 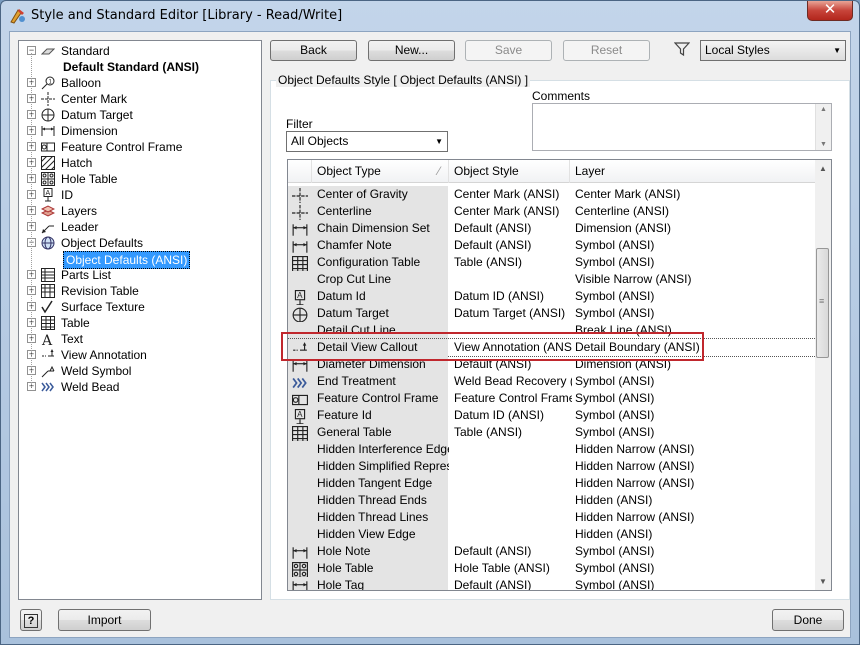 What do you see at coordinates (140, 83) in the screenshot?
I see `tree-item: +1 Balloon` at bounding box center [140, 83].